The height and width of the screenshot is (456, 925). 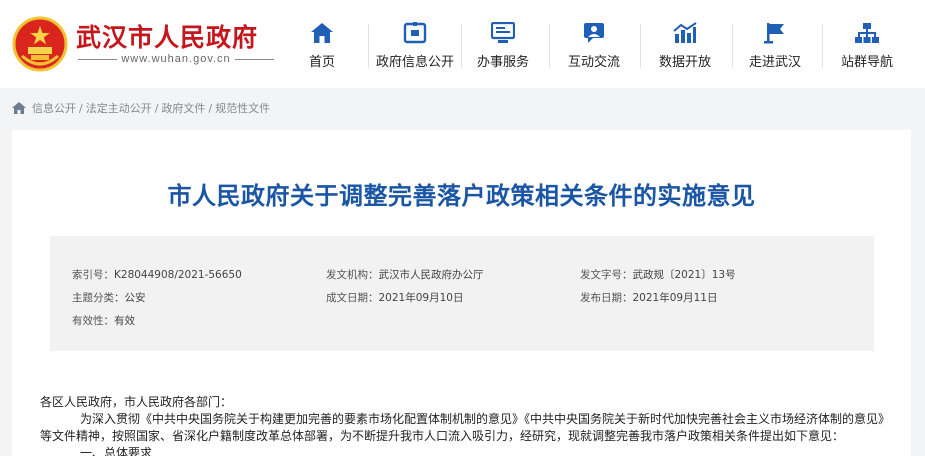 I want to click on section-heading: 一、总体要求, so click(x=116, y=451).